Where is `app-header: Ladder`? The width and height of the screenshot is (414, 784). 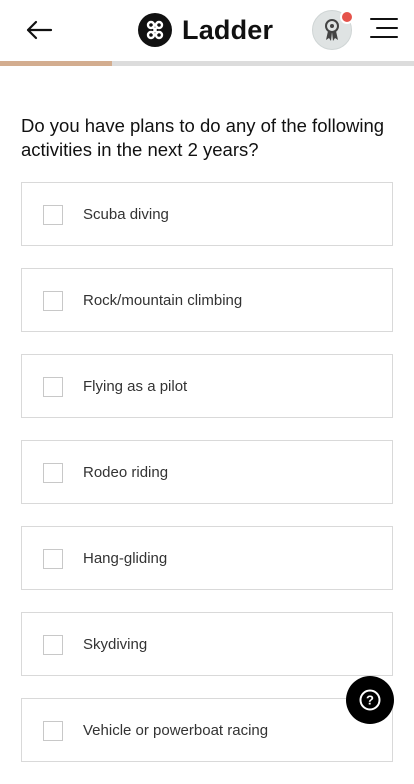 app-header: Ladder is located at coordinates (207, 30).